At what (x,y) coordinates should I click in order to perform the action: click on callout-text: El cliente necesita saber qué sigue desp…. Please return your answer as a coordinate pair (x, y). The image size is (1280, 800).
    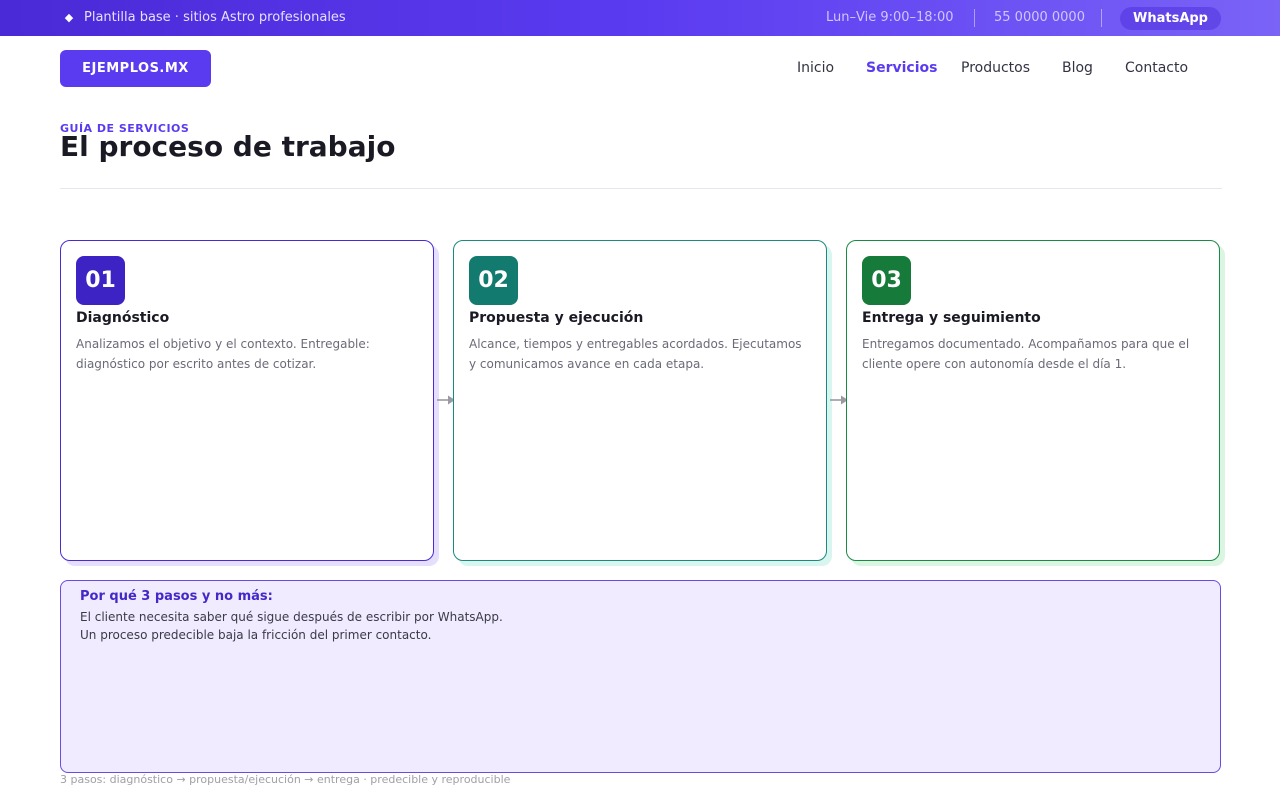
    Looking at the image, I should click on (291, 617).